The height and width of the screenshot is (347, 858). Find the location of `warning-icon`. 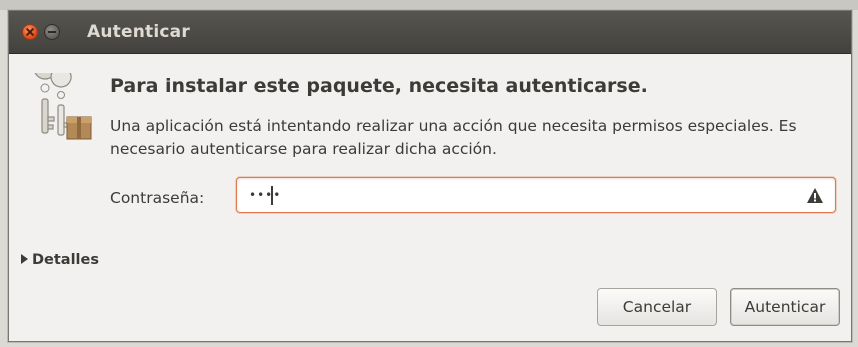

warning-icon is located at coordinates (815, 195).